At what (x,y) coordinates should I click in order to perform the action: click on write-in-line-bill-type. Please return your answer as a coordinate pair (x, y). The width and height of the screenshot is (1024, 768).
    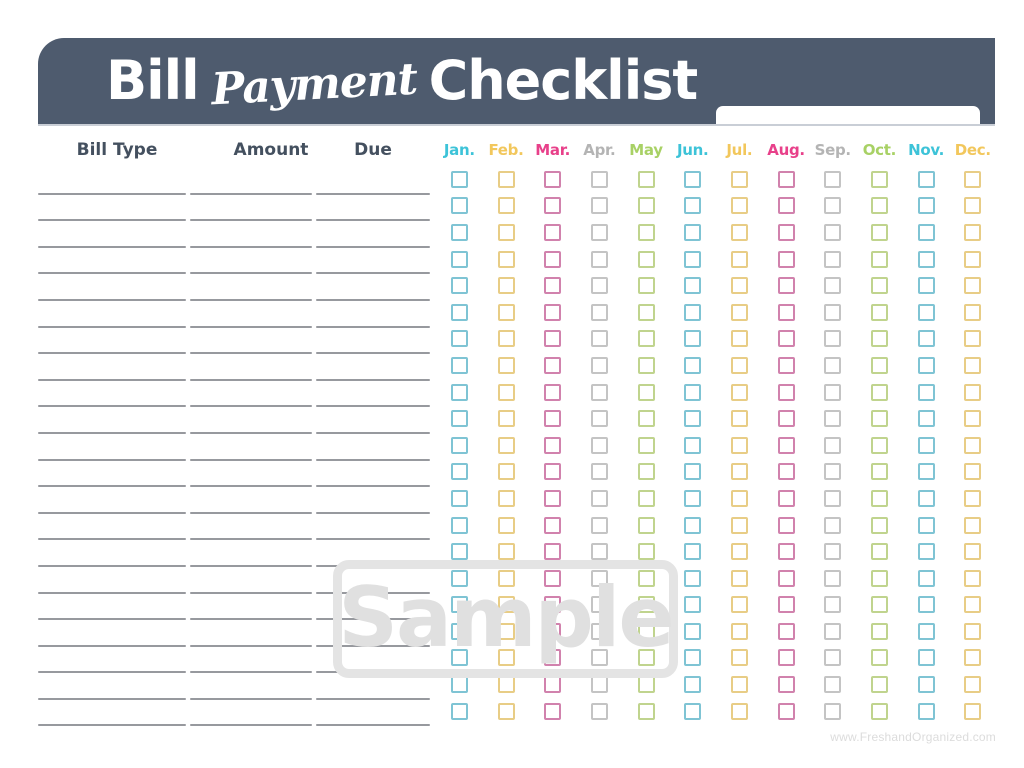
    Looking at the image, I should click on (112, 725).